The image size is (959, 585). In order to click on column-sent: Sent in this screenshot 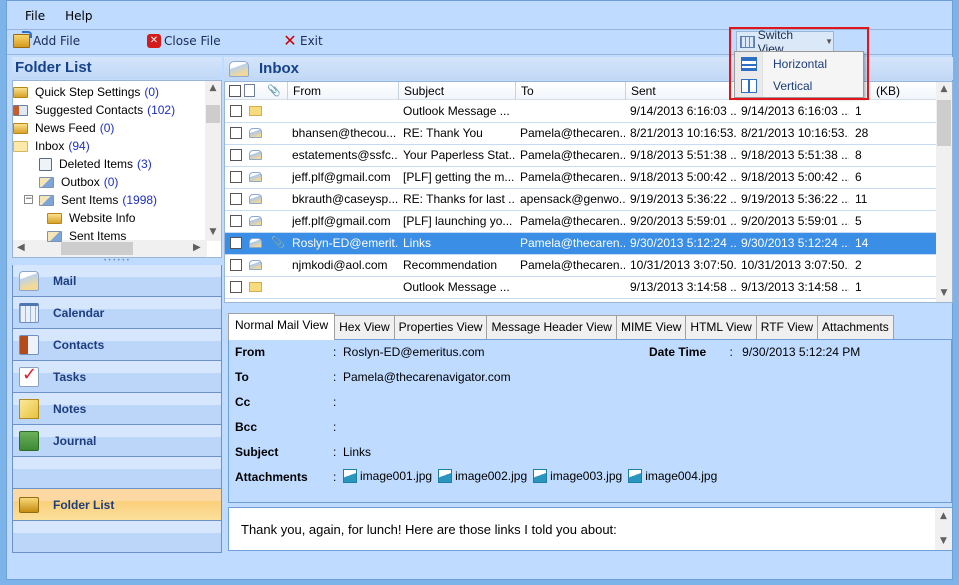, I will do `click(680, 91)`.